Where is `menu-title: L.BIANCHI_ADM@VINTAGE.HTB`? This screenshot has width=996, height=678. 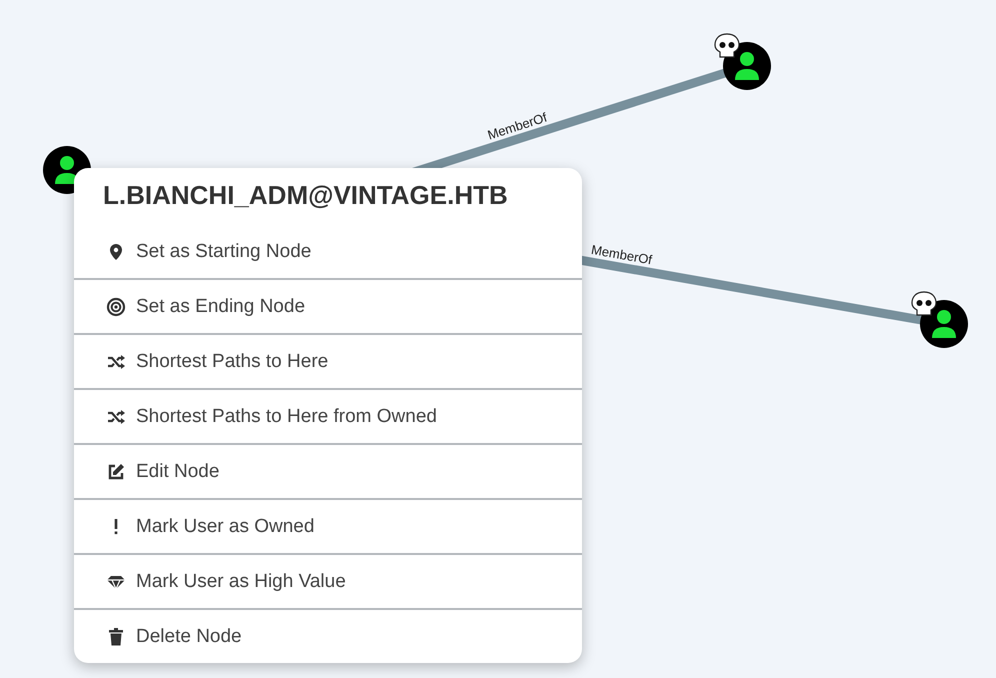 menu-title: L.BIANCHI_ADM@VINTAGE.HTB is located at coordinates (305, 195).